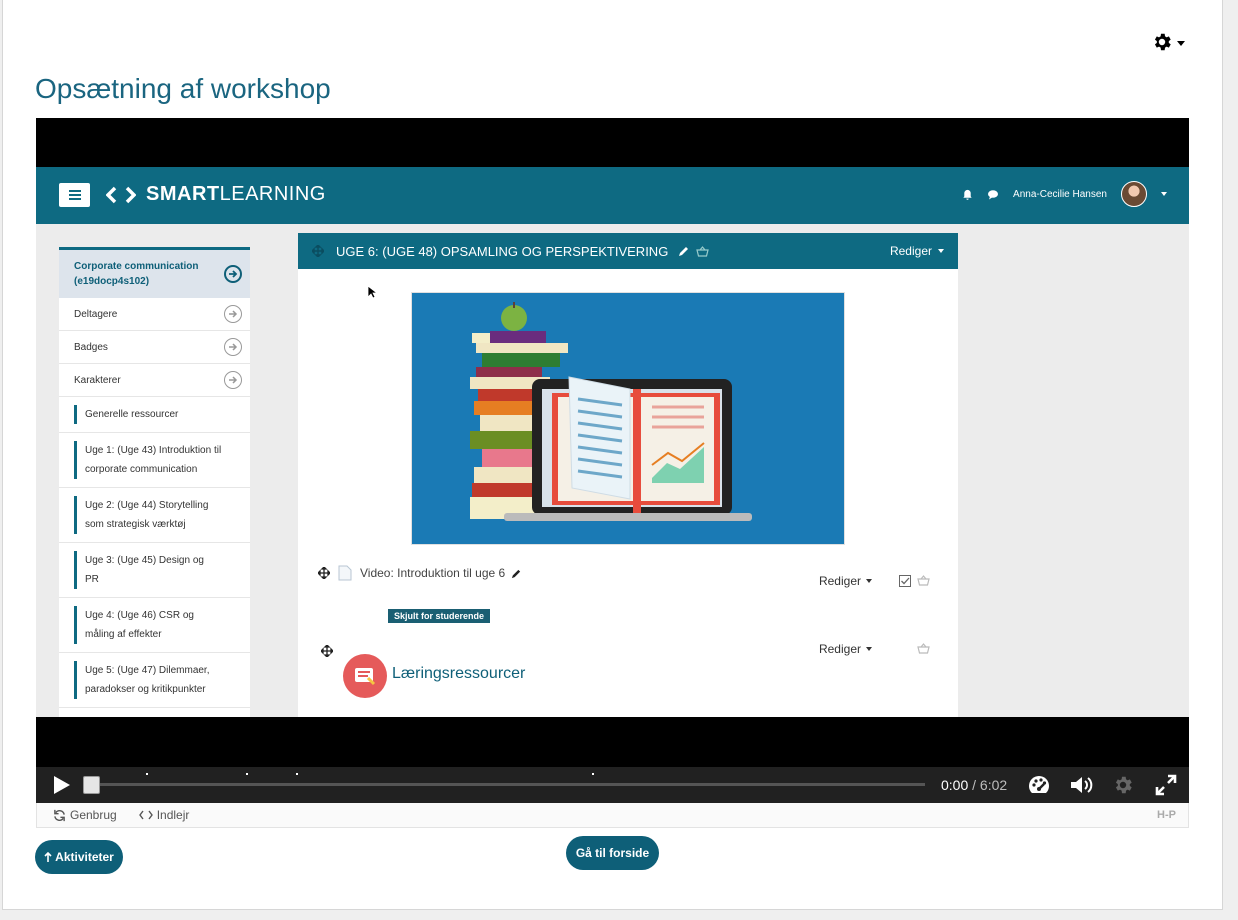 The height and width of the screenshot is (920, 1238). I want to click on code-icon, so click(145, 815).